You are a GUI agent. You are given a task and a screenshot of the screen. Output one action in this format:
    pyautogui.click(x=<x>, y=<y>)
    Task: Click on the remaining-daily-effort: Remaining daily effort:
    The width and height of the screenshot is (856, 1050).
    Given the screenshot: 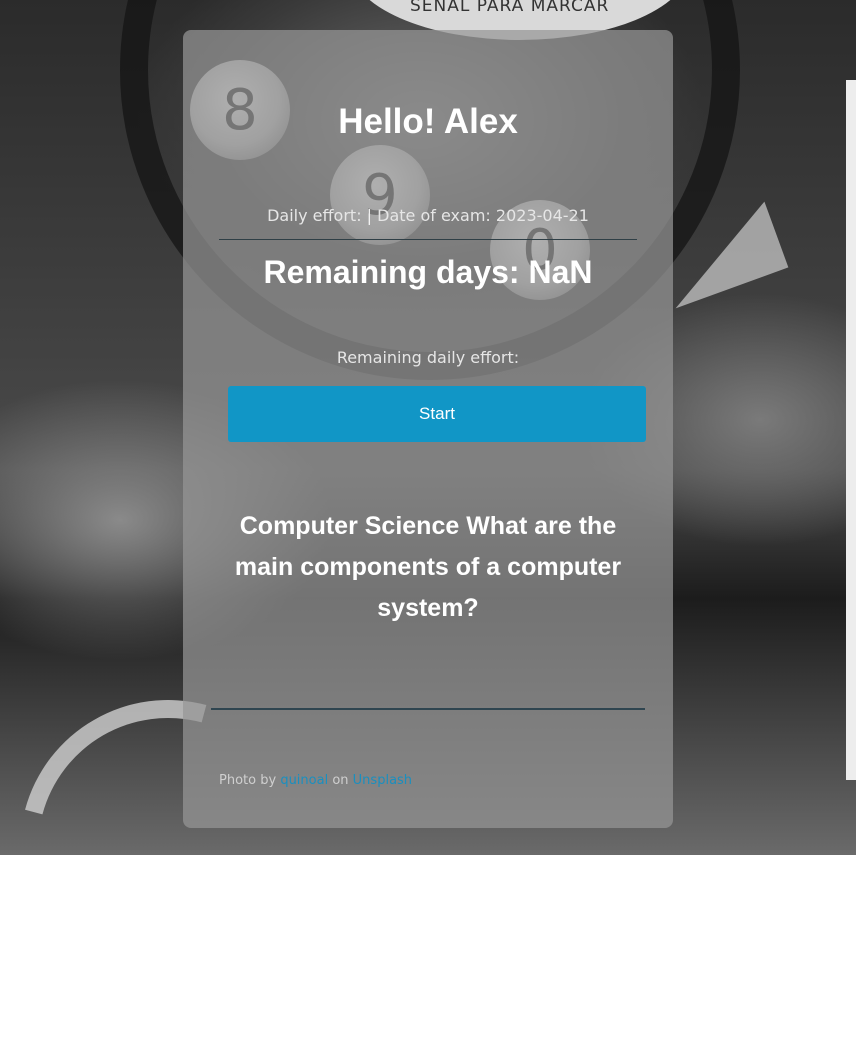 What is the action you would take?
    pyautogui.click(x=428, y=357)
    